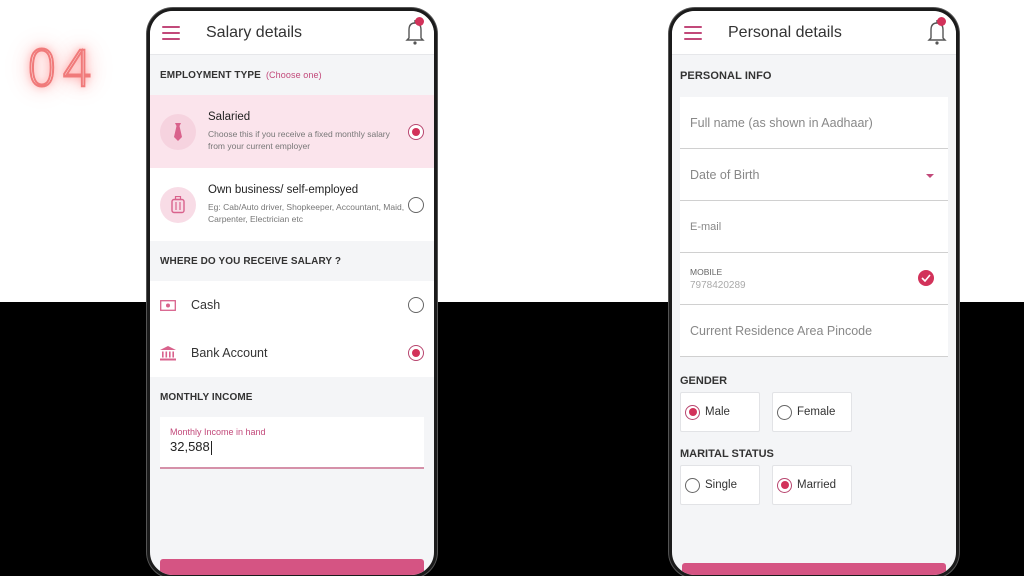  What do you see at coordinates (726, 76) in the screenshot?
I see `personal-info-label: PERSONAL INFO` at bounding box center [726, 76].